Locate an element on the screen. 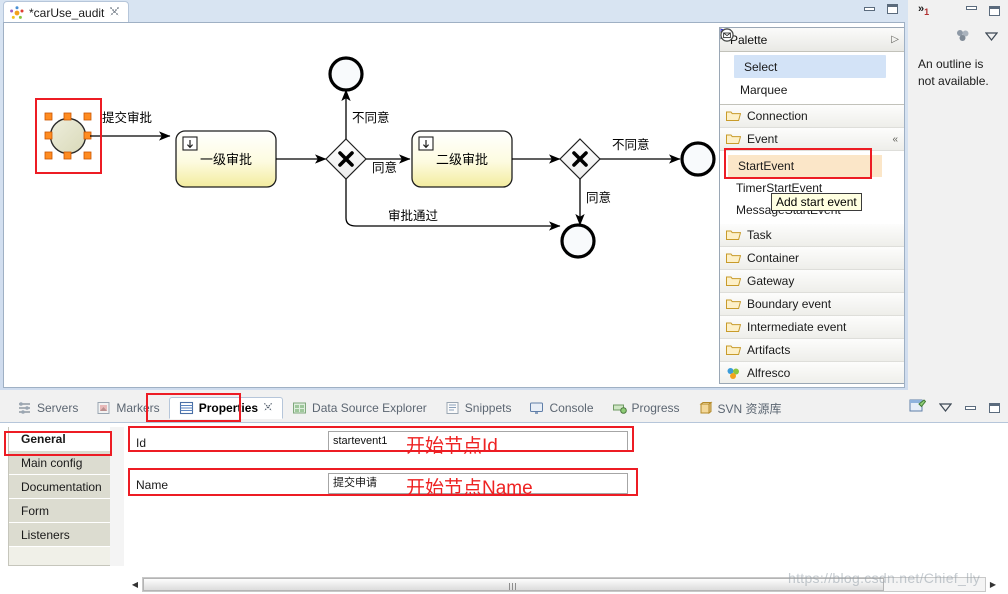  palette-group-artifacts-label: Artifacts is located at coordinates (769, 350).